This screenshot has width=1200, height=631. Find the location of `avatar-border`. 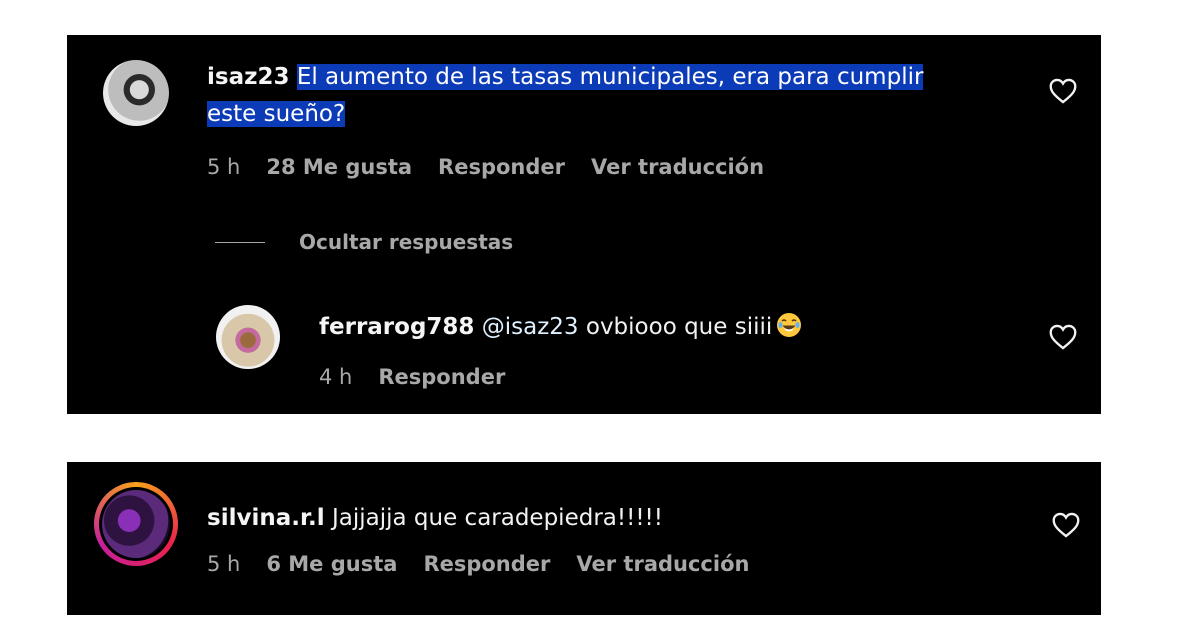

avatar-border is located at coordinates (136, 524).